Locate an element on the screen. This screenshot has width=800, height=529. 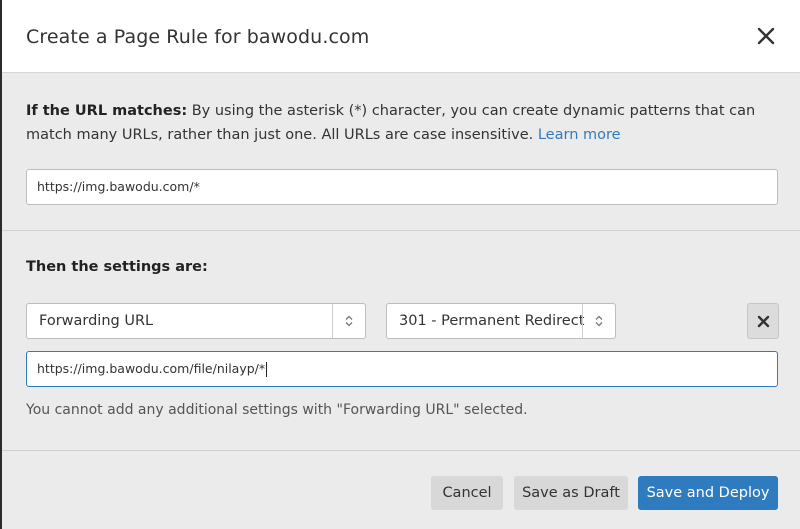
destination-url-input: https://img.bawodu.com/file/nilayp/* is located at coordinates (402, 369).